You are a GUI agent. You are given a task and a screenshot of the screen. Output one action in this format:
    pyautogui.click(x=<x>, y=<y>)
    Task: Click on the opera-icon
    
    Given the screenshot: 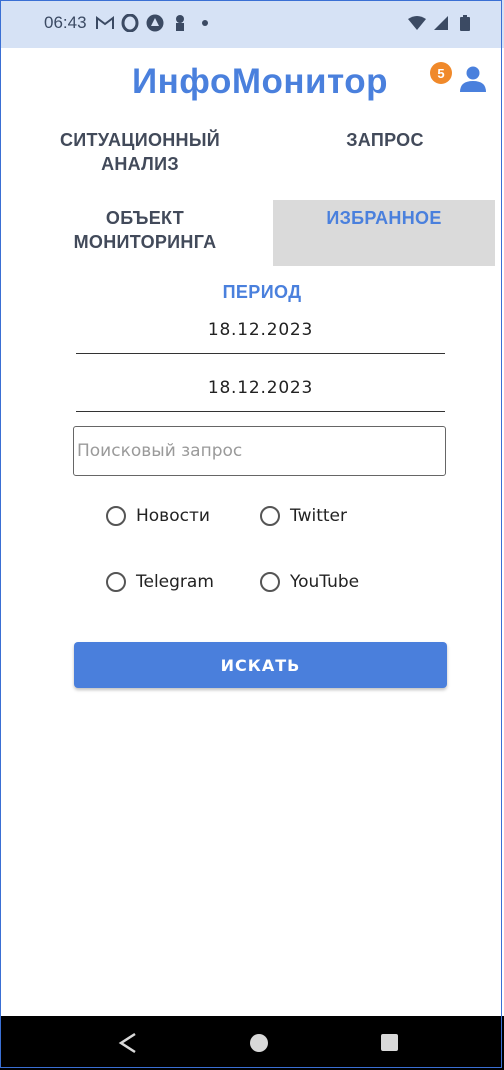 What is the action you would take?
    pyautogui.click(x=130, y=23)
    